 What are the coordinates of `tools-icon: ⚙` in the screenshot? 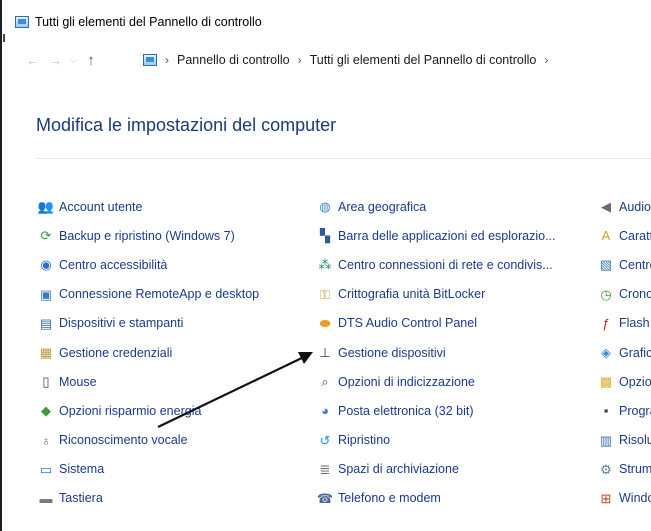 It's located at (606, 469).